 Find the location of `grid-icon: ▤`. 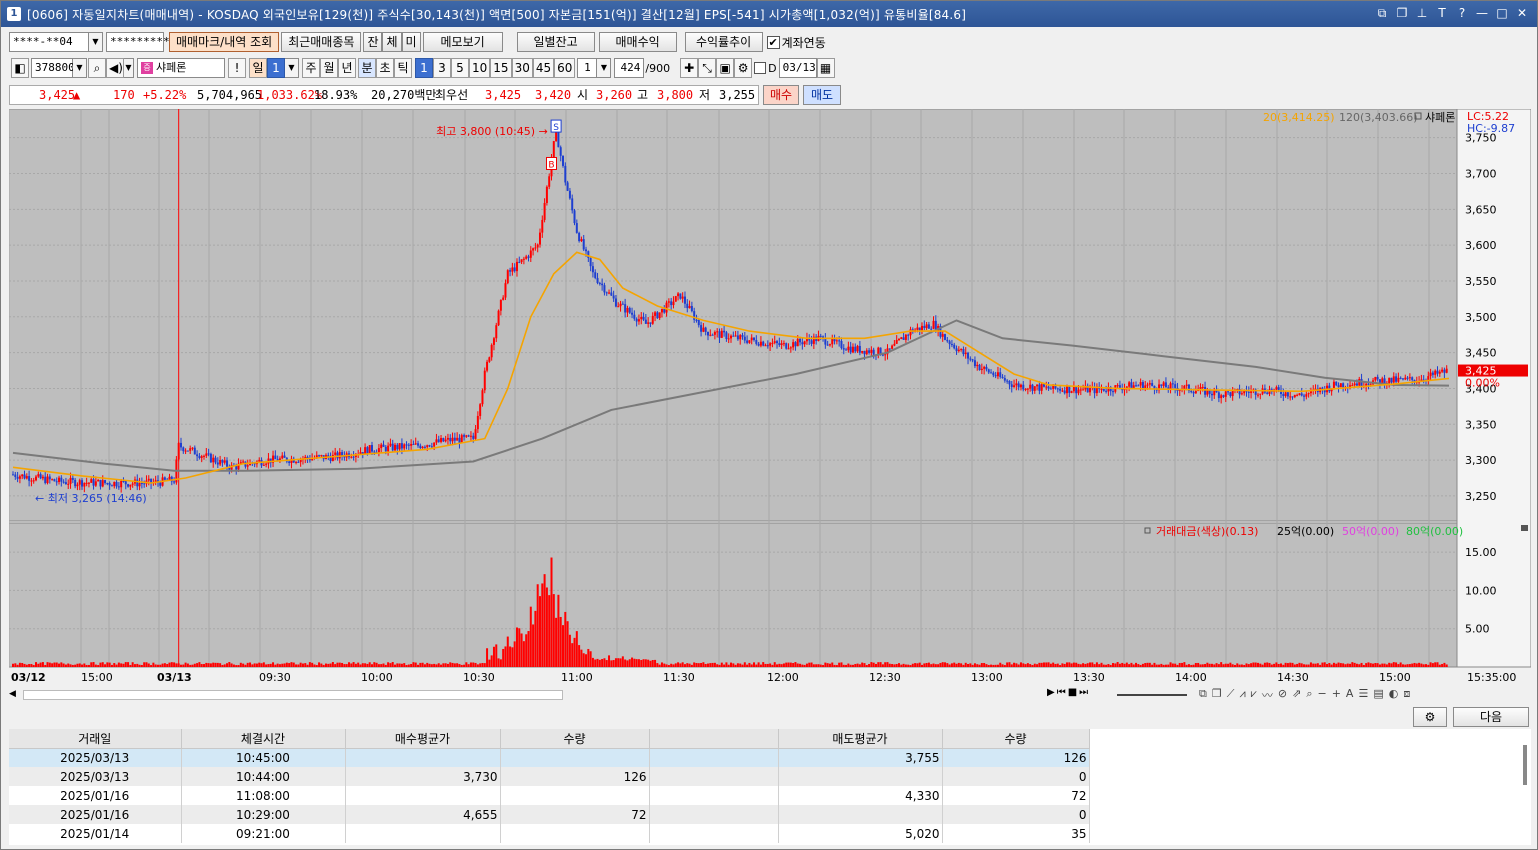

grid-icon: ▤ is located at coordinates (1378, 695).